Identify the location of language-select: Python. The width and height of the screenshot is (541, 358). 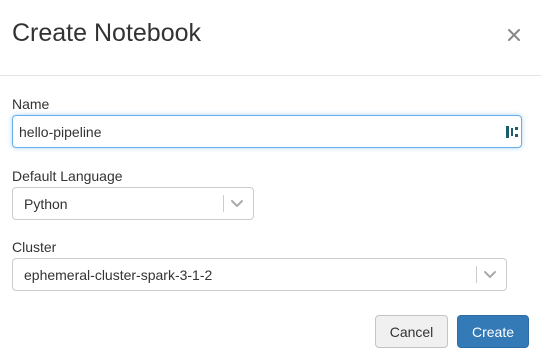
(133, 203).